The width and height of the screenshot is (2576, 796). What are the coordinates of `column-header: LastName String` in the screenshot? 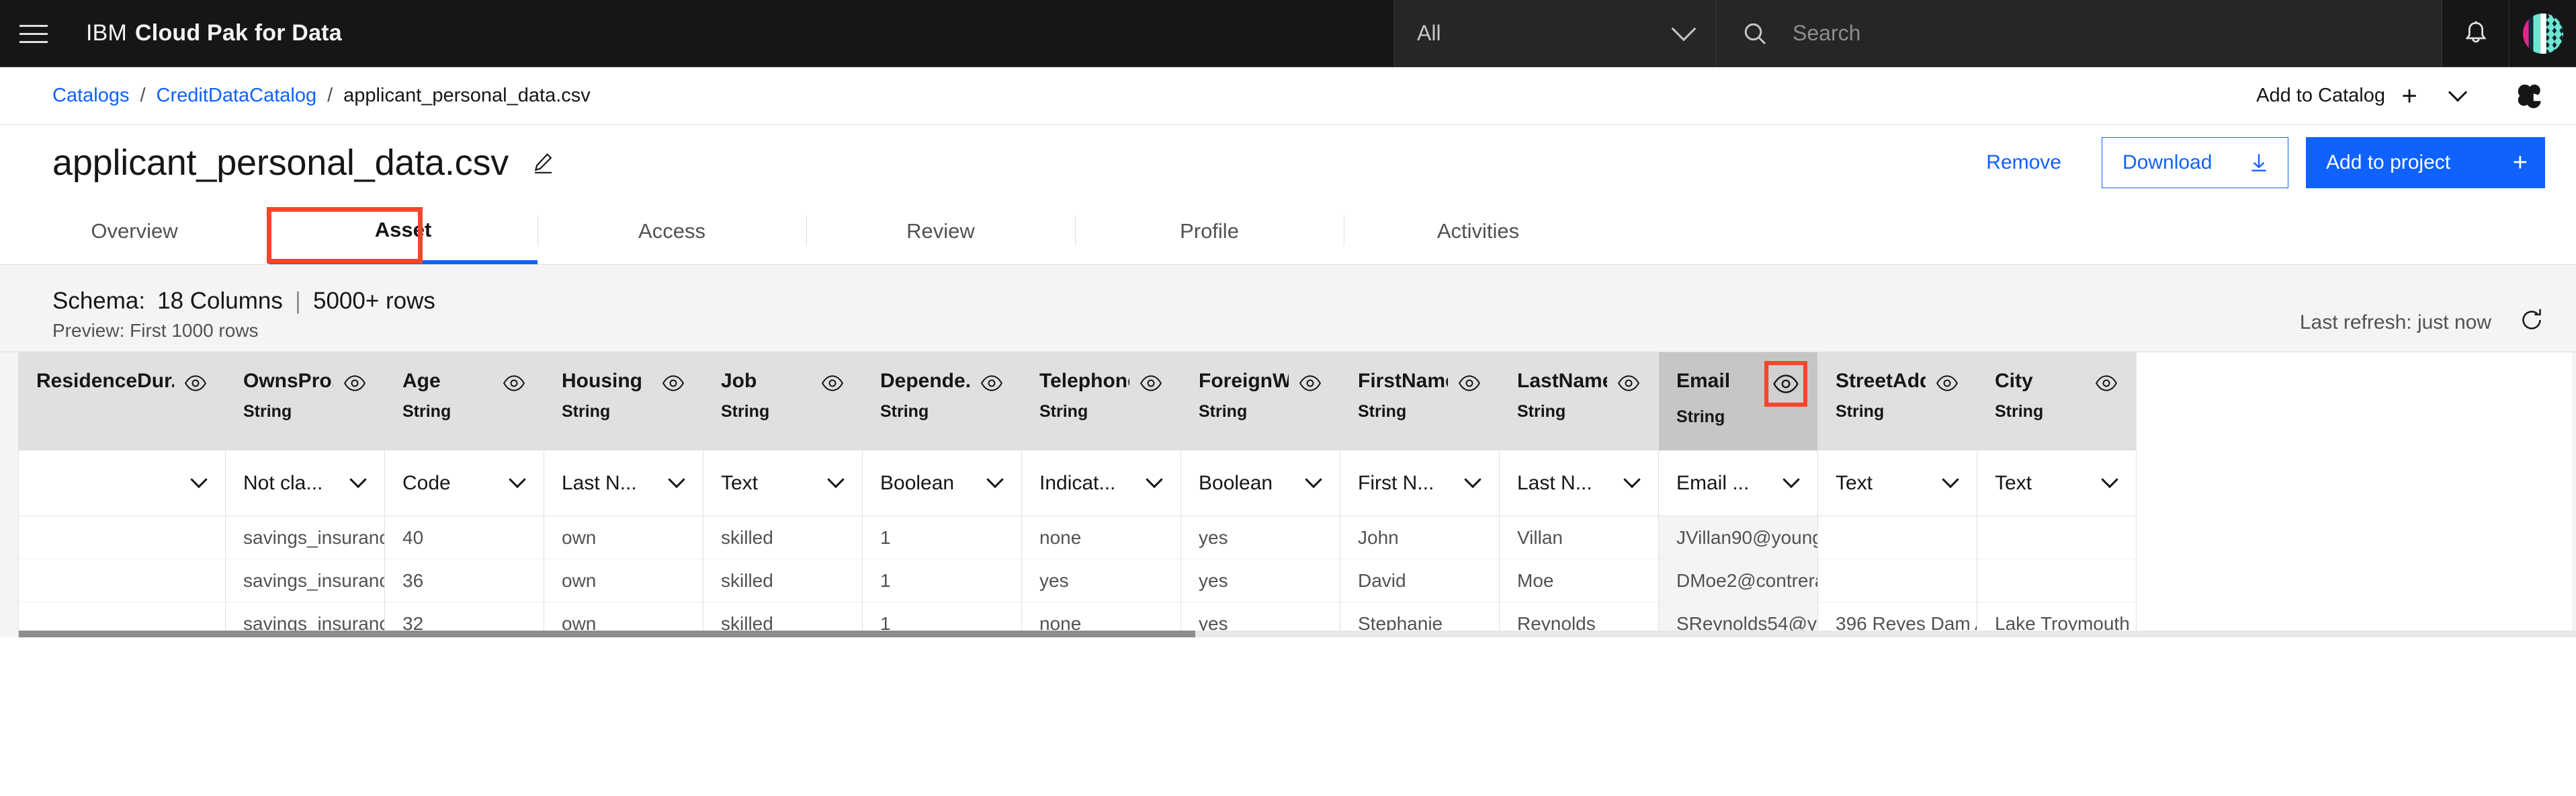 It's located at (1579, 401).